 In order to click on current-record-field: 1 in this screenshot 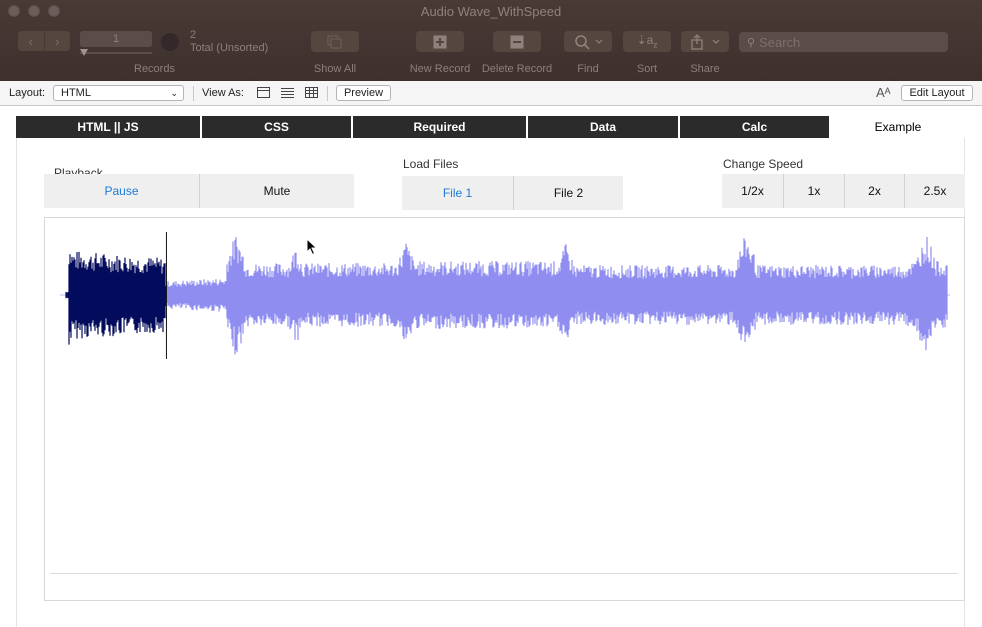, I will do `click(116, 39)`.